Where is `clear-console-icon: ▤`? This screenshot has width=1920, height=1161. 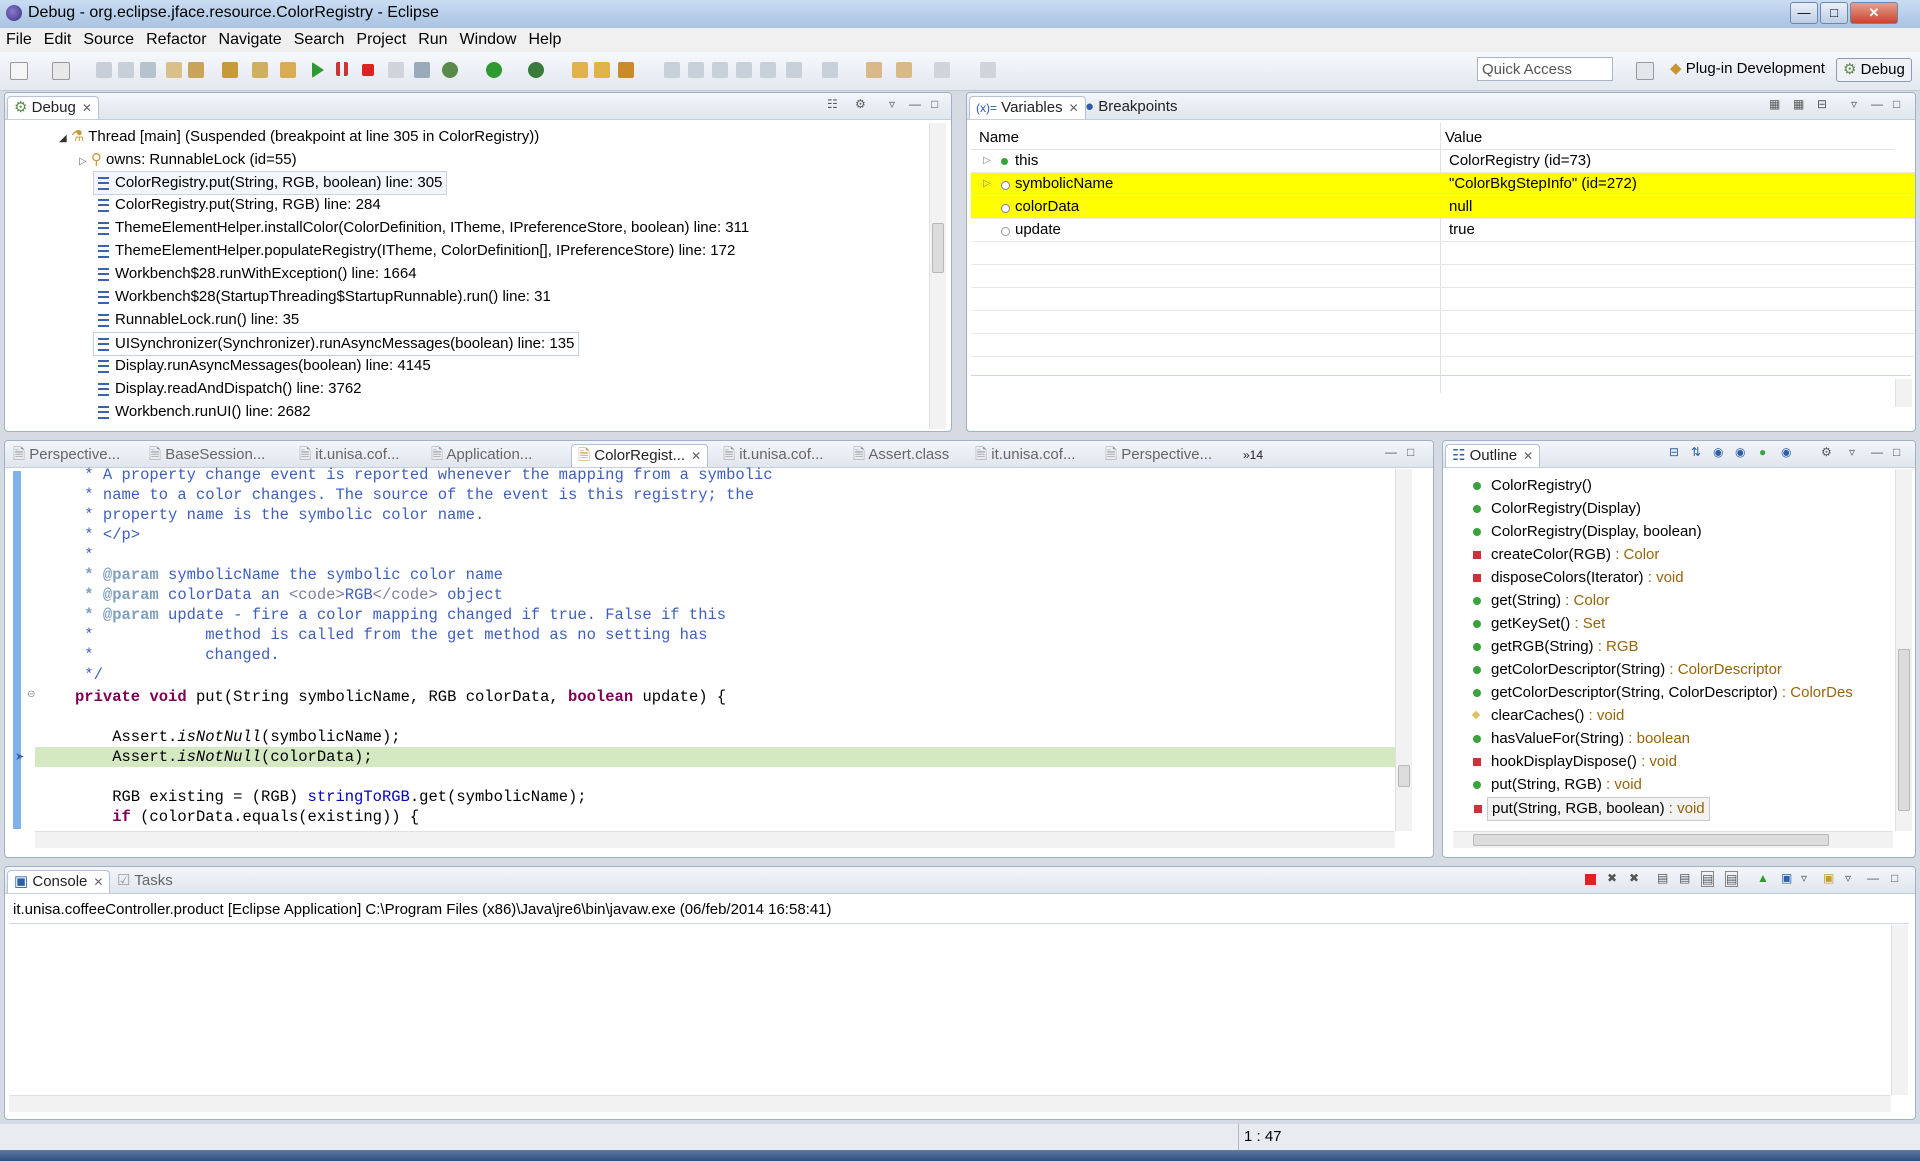 clear-console-icon: ▤ is located at coordinates (1662, 878).